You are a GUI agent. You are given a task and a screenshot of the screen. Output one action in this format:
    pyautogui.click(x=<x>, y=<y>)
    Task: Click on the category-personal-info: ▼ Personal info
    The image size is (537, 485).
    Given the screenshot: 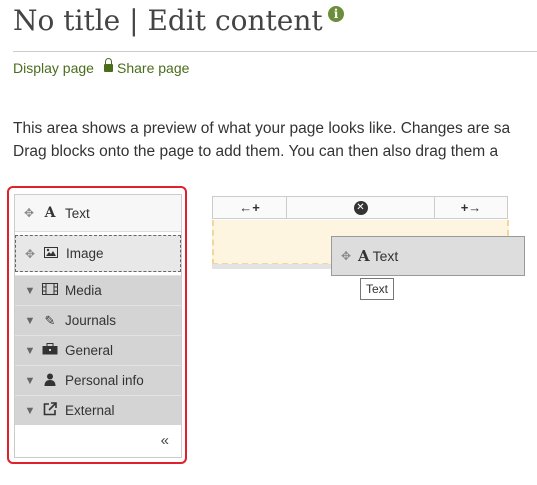 What is the action you would take?
    pyautogui.click(x=98, y=380)
    